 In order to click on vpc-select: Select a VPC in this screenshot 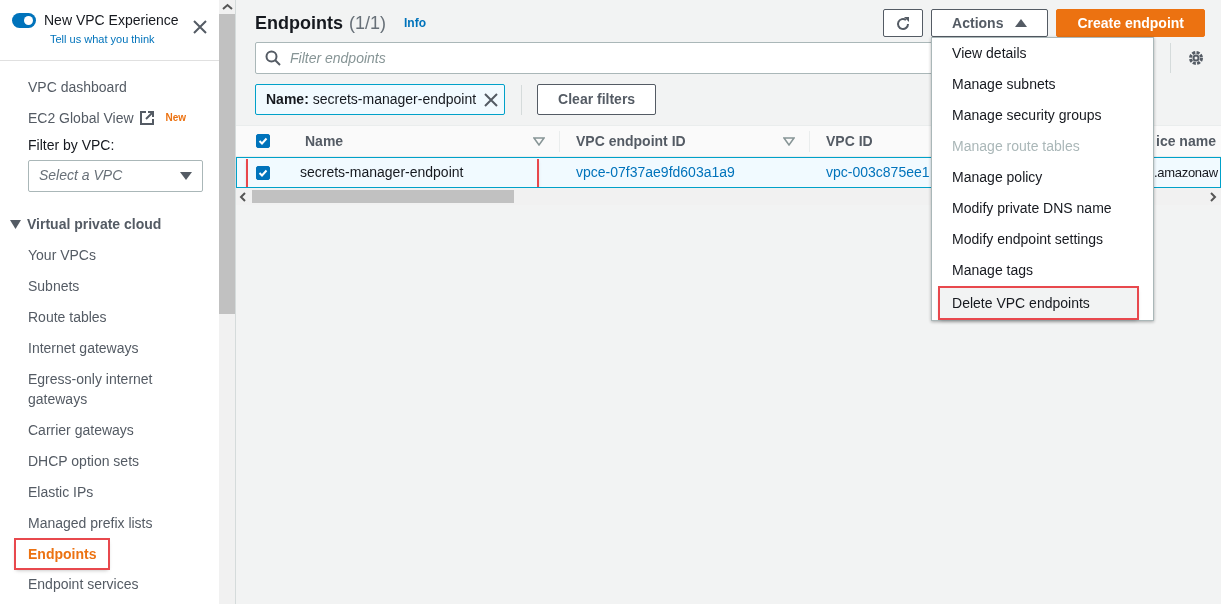, I will do `click(115, 175)`.